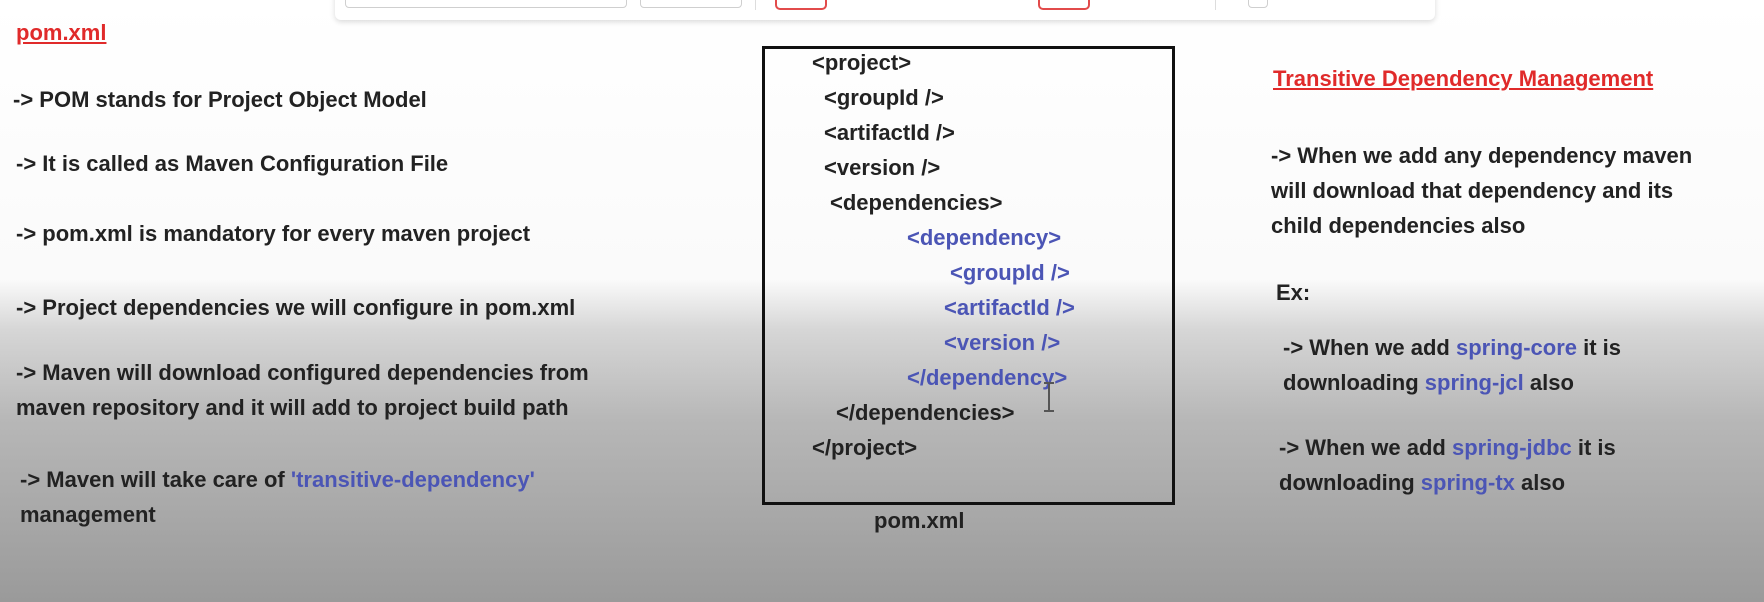 Image resolution: width=1764 pixels, height=602 pixels. Describe the element at coordinates (885, 10) in the screenshot. I see `floating-toolbar` at that location.